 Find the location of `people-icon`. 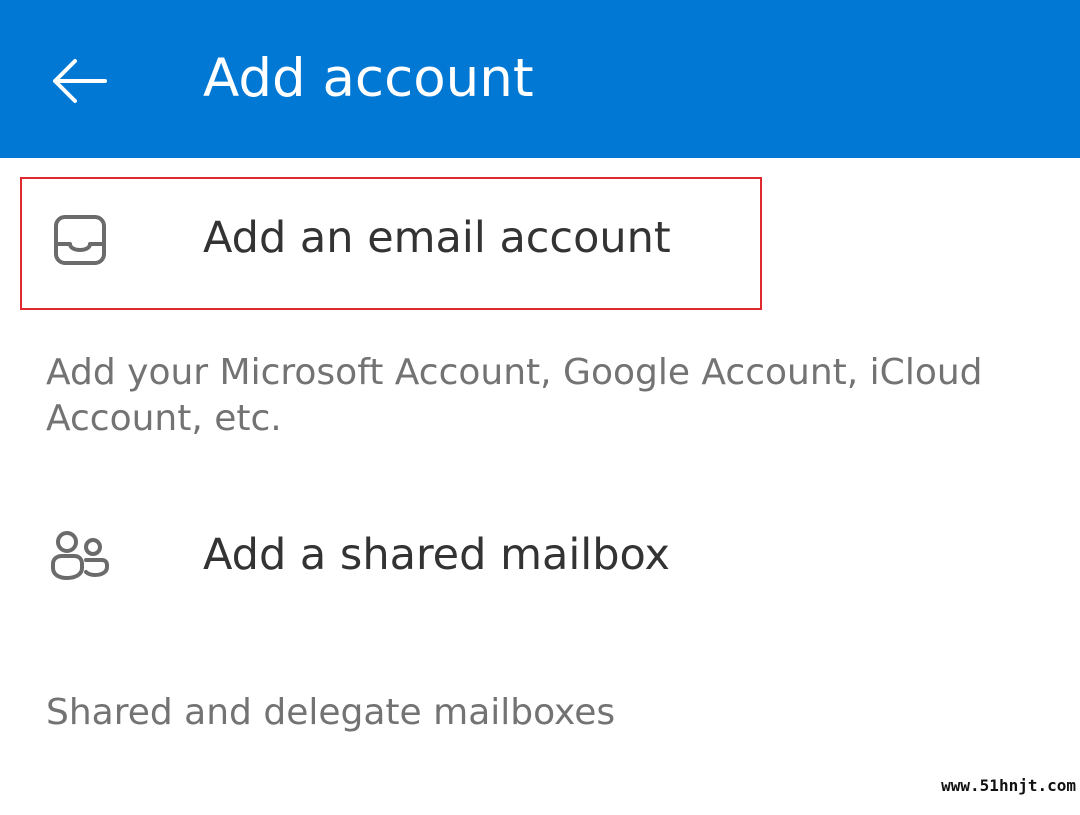

people-icon is located at coordinates (80, 556).